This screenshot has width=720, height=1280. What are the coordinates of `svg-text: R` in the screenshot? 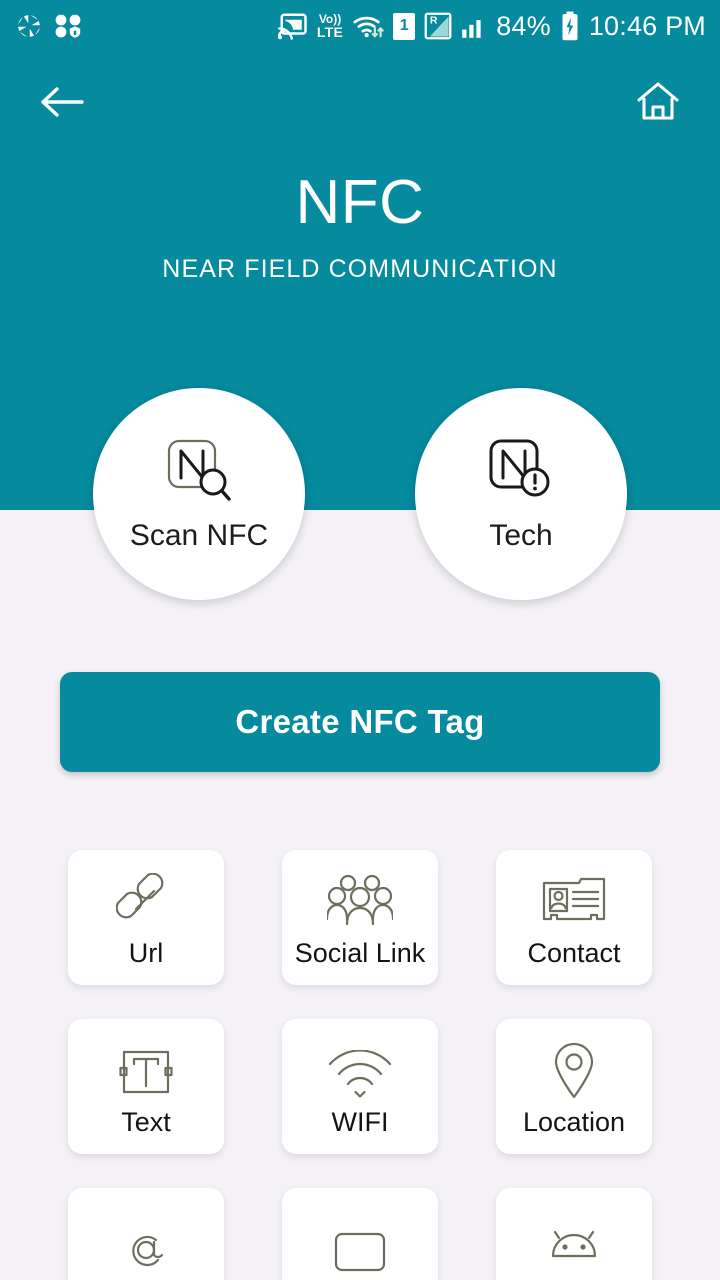 It's located at (434, 21).